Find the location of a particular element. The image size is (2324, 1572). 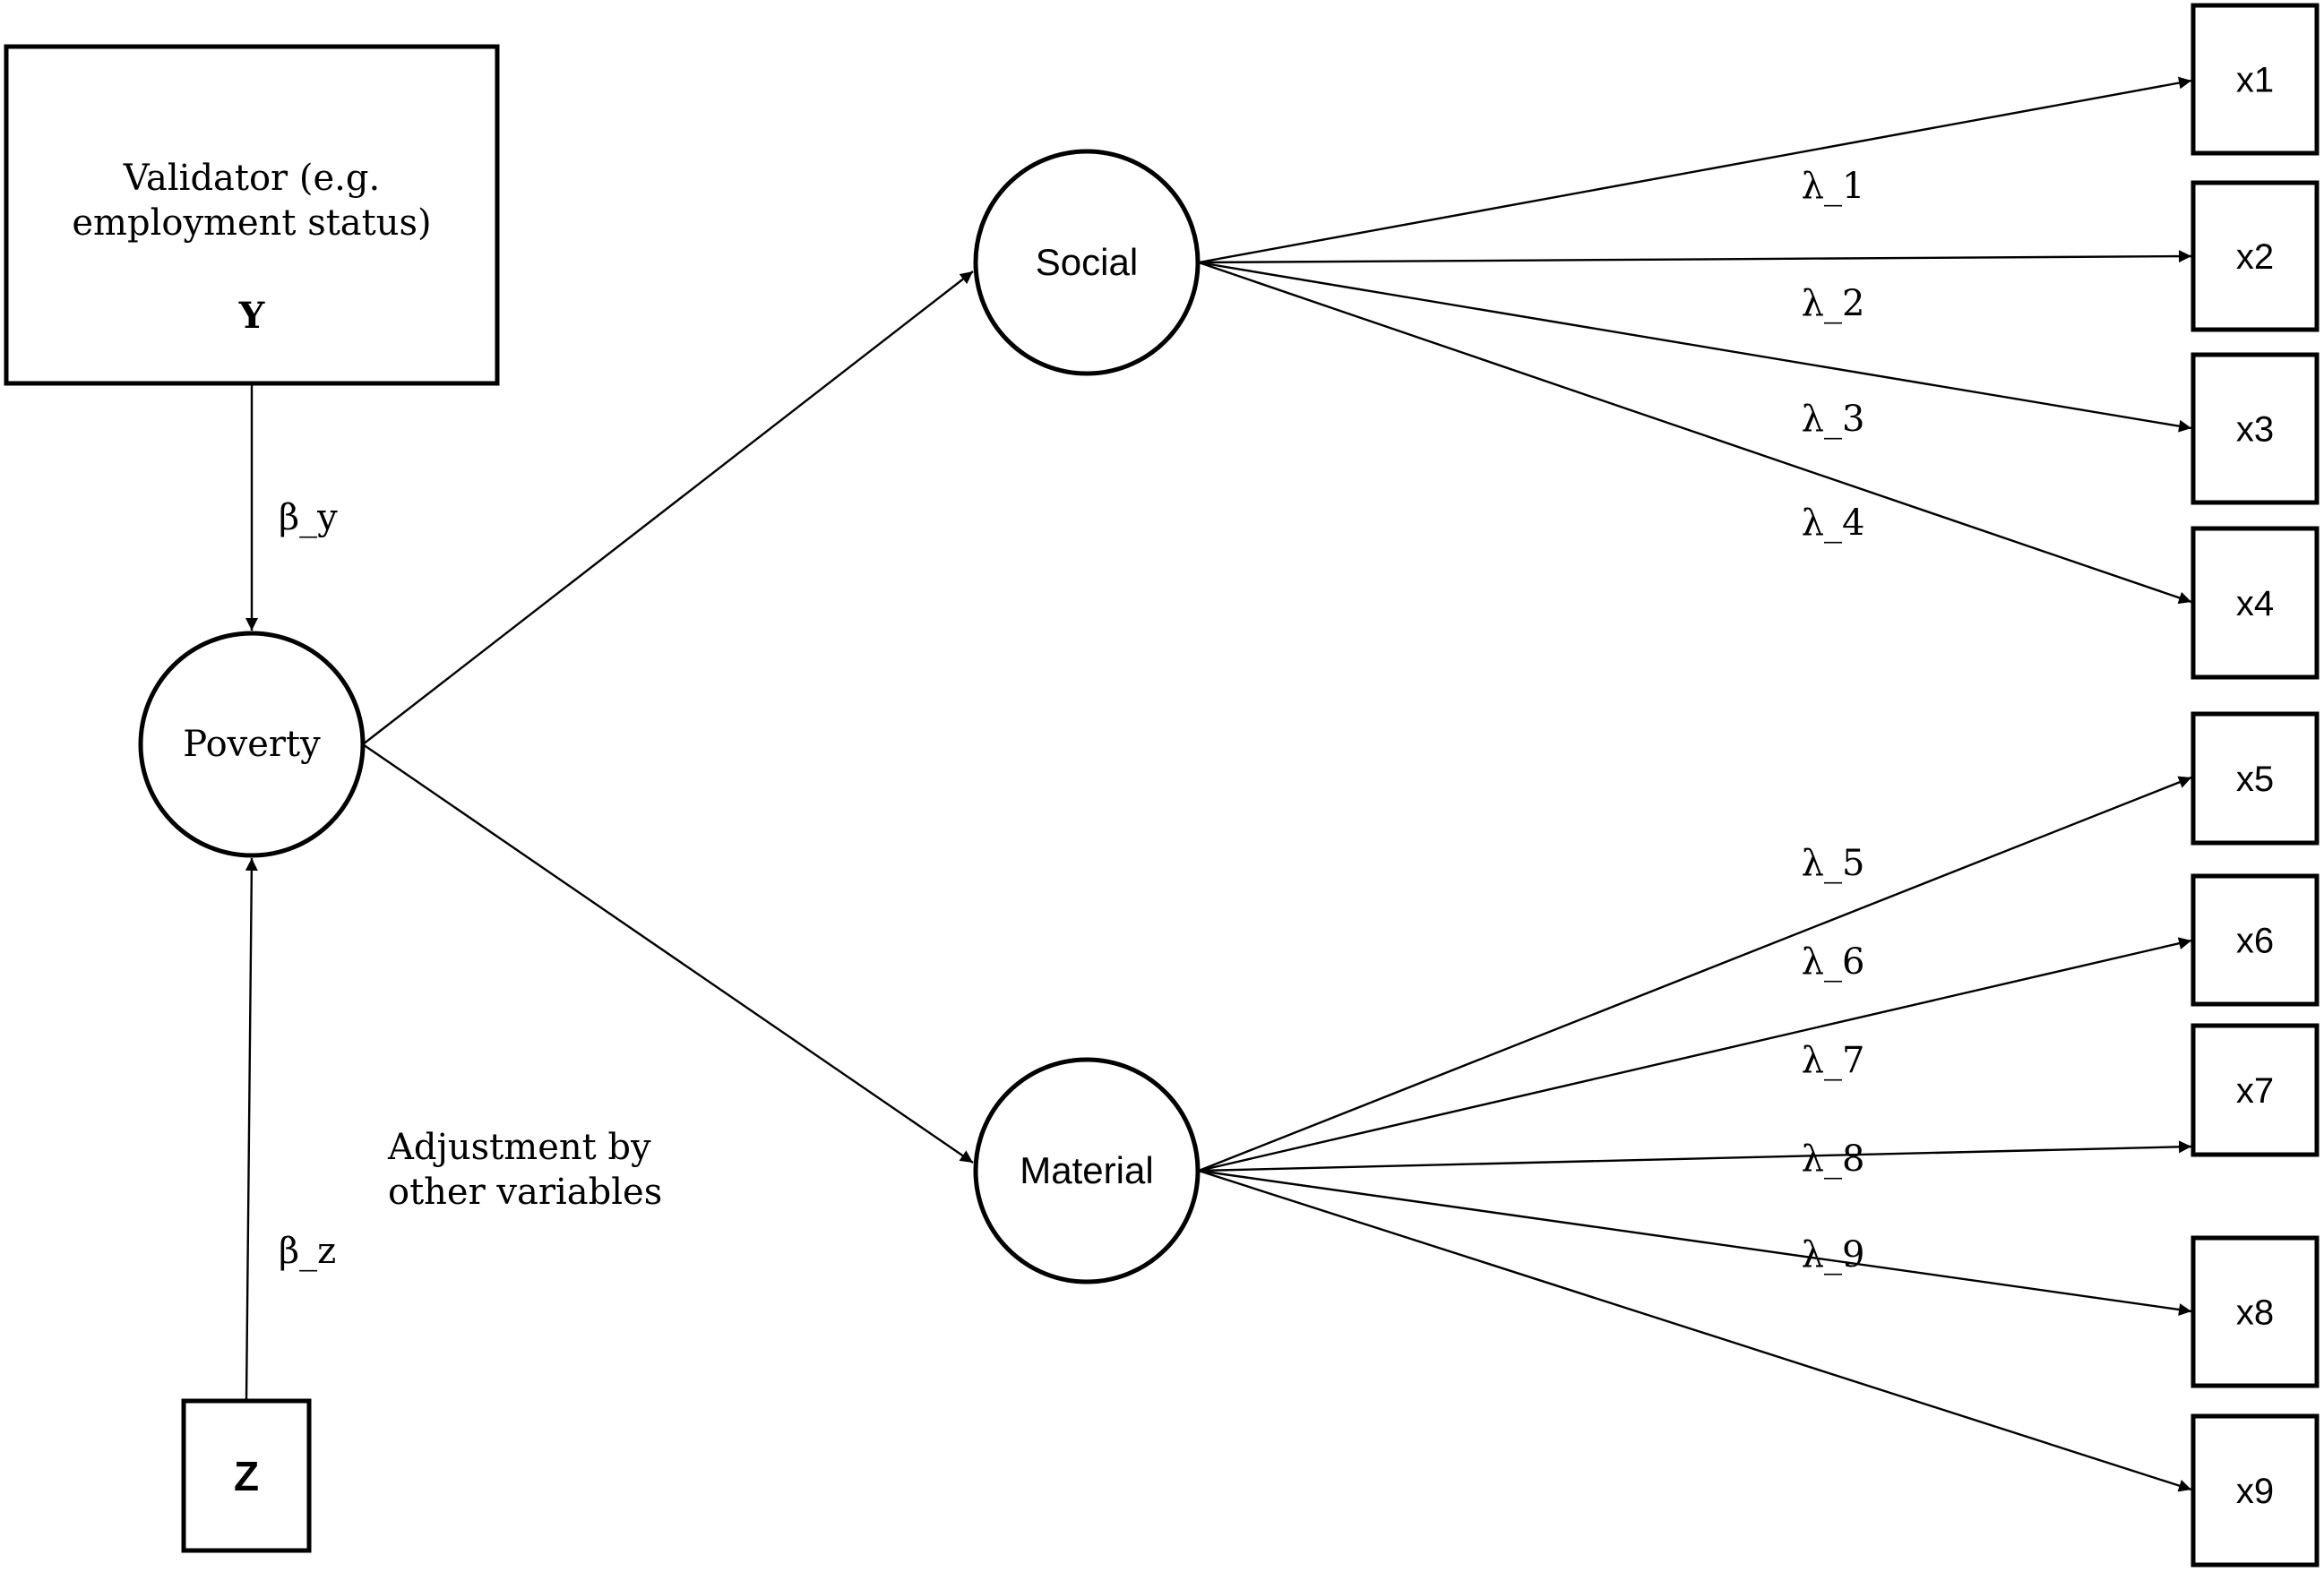

material-node: Material is located at coordinates (1087, 1170).